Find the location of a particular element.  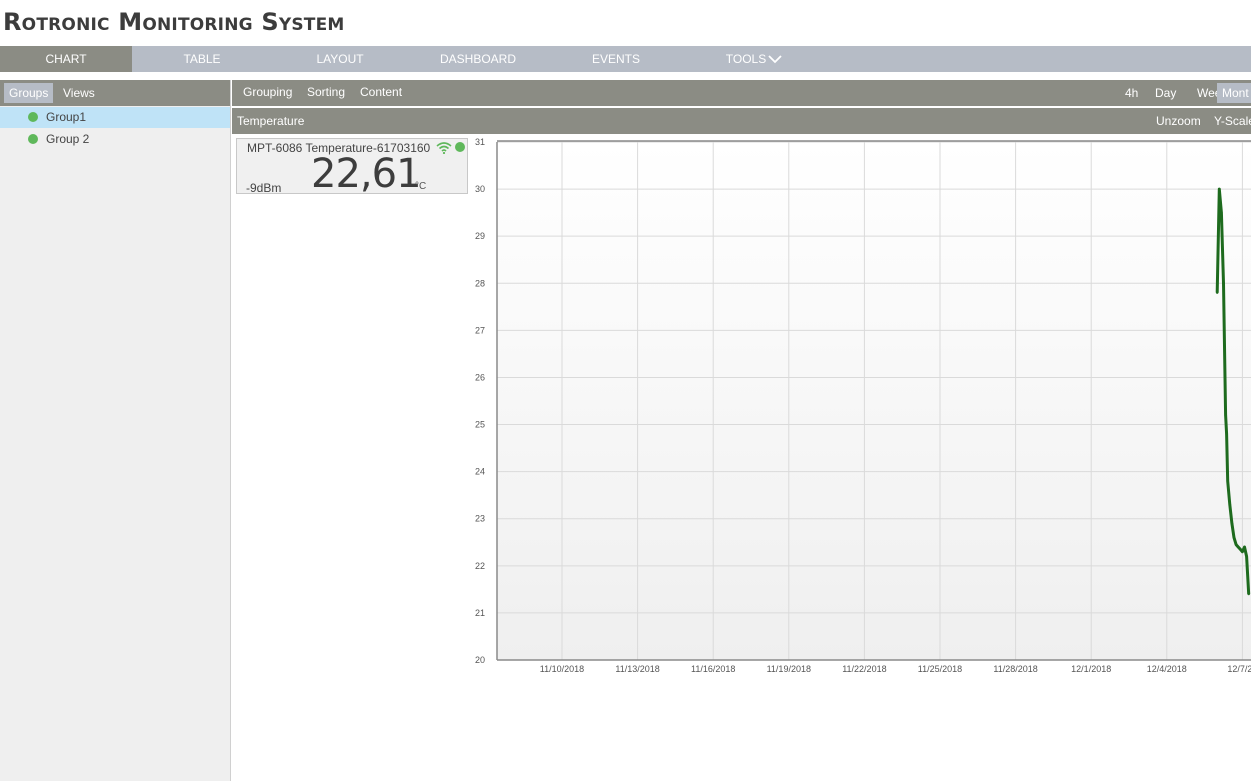

sensor-unit: °C is located at coordinates (421, 186).